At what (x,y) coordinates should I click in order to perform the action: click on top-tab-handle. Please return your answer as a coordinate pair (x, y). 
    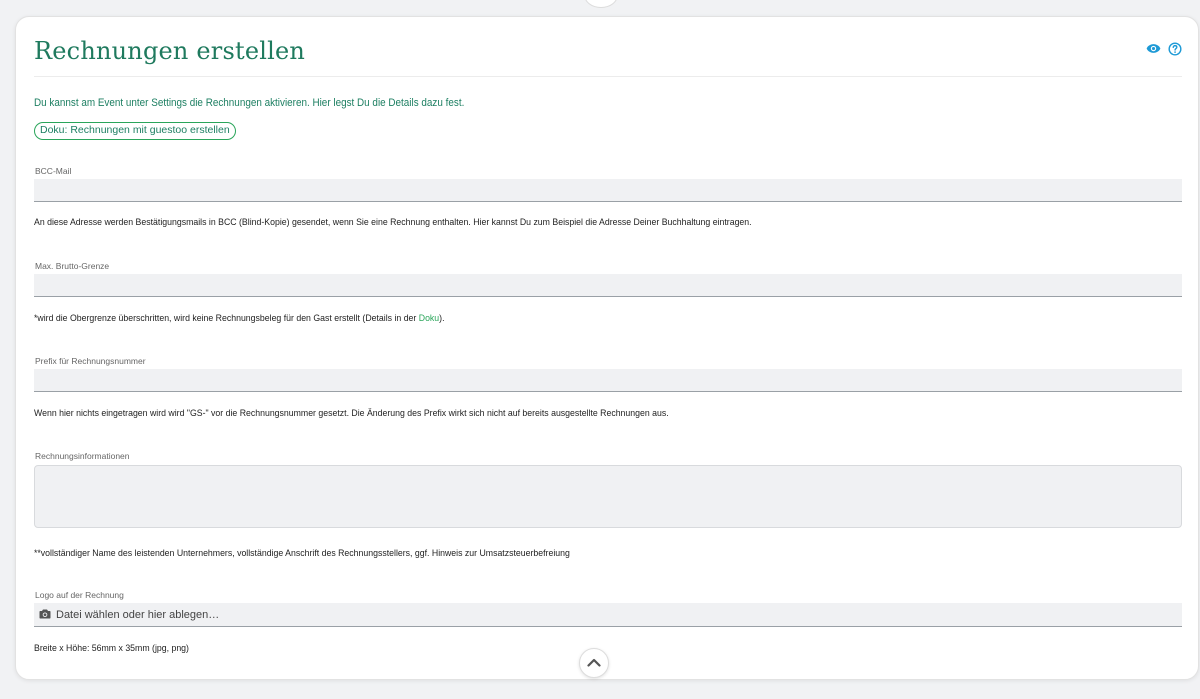
    Looking at the image, I should click on (601, 4).